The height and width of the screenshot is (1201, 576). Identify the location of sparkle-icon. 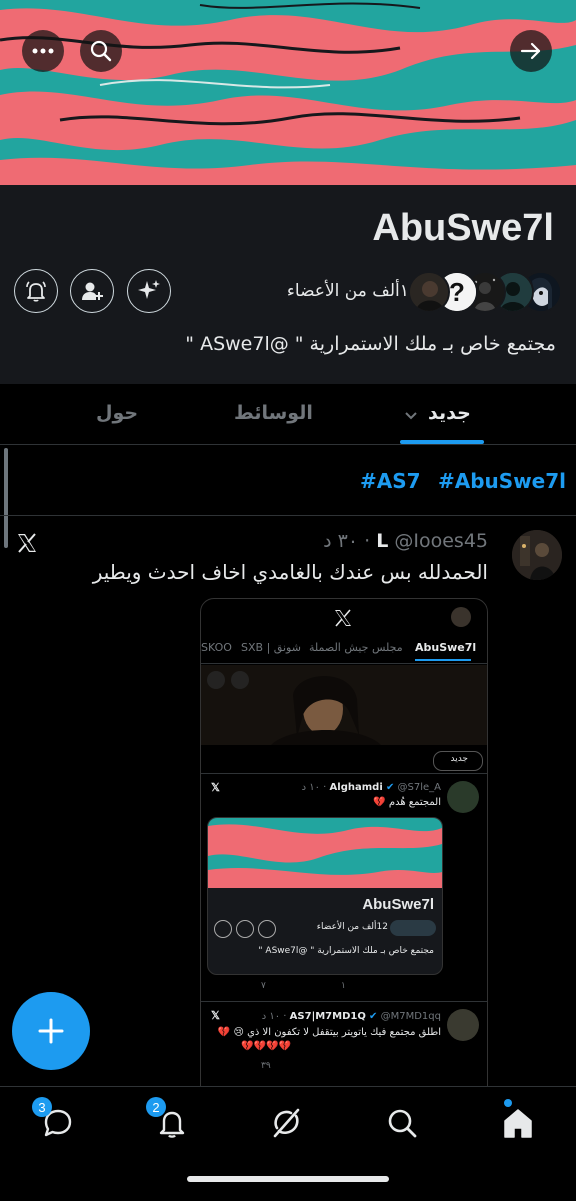
(149, 289).